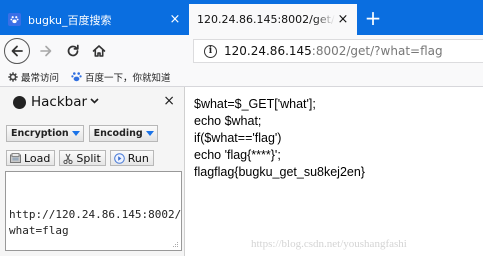 Image resolution: width=483 pixels, height=256 pixels. I want to click on tab-baidu-search: bugku_百度搜索 ×, so click(94, 19).